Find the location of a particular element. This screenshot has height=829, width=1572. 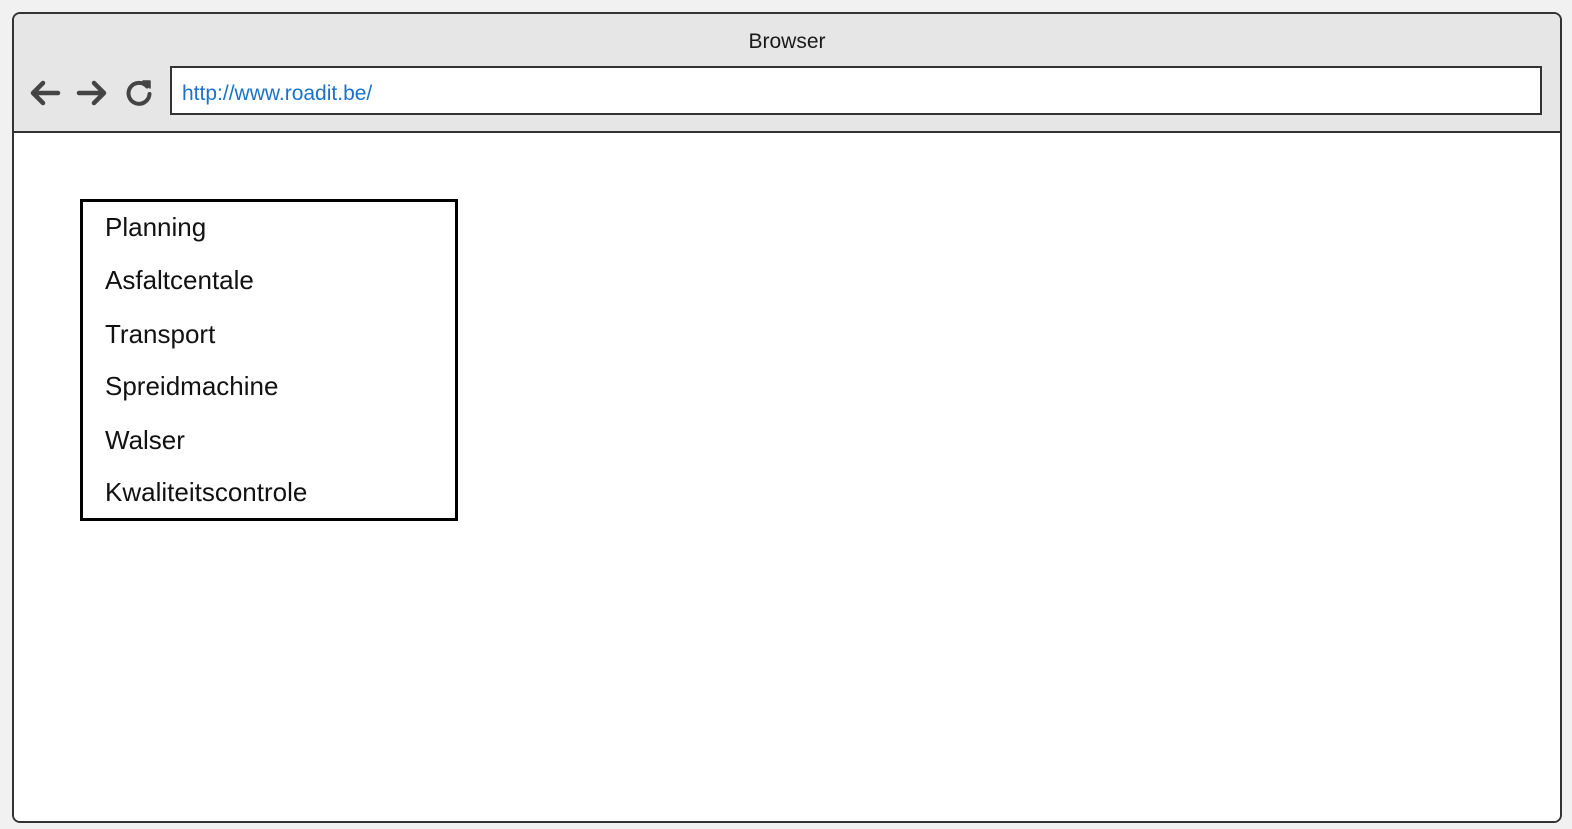

arrow-left-icon is located at coordinates (45, 93).